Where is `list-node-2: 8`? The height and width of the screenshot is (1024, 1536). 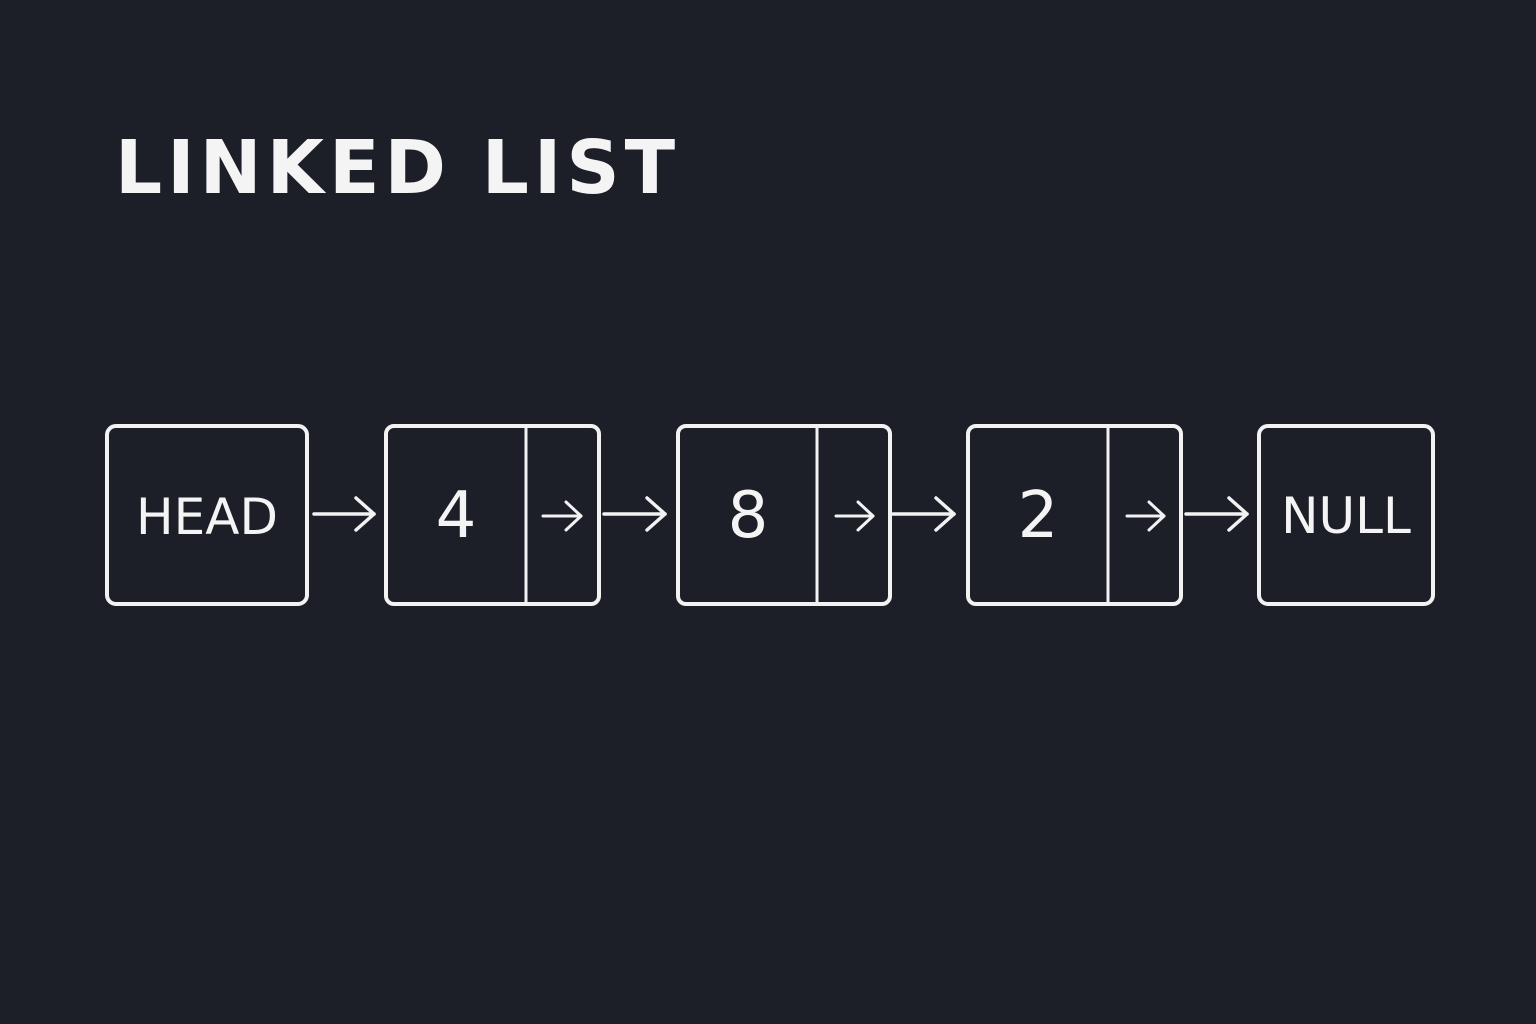
list-node-2: 8 is located at coordinates (784, 515).